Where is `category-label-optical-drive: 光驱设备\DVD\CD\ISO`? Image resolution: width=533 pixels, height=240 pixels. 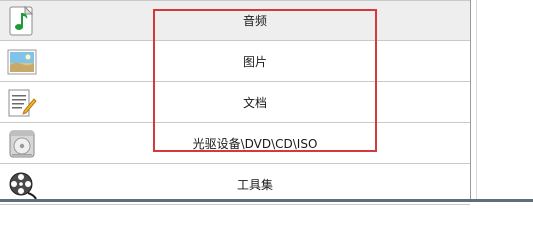 category-label-optical-drive: 光驱设备\DVD\CD\ISO is located at coordinates (255, 144).